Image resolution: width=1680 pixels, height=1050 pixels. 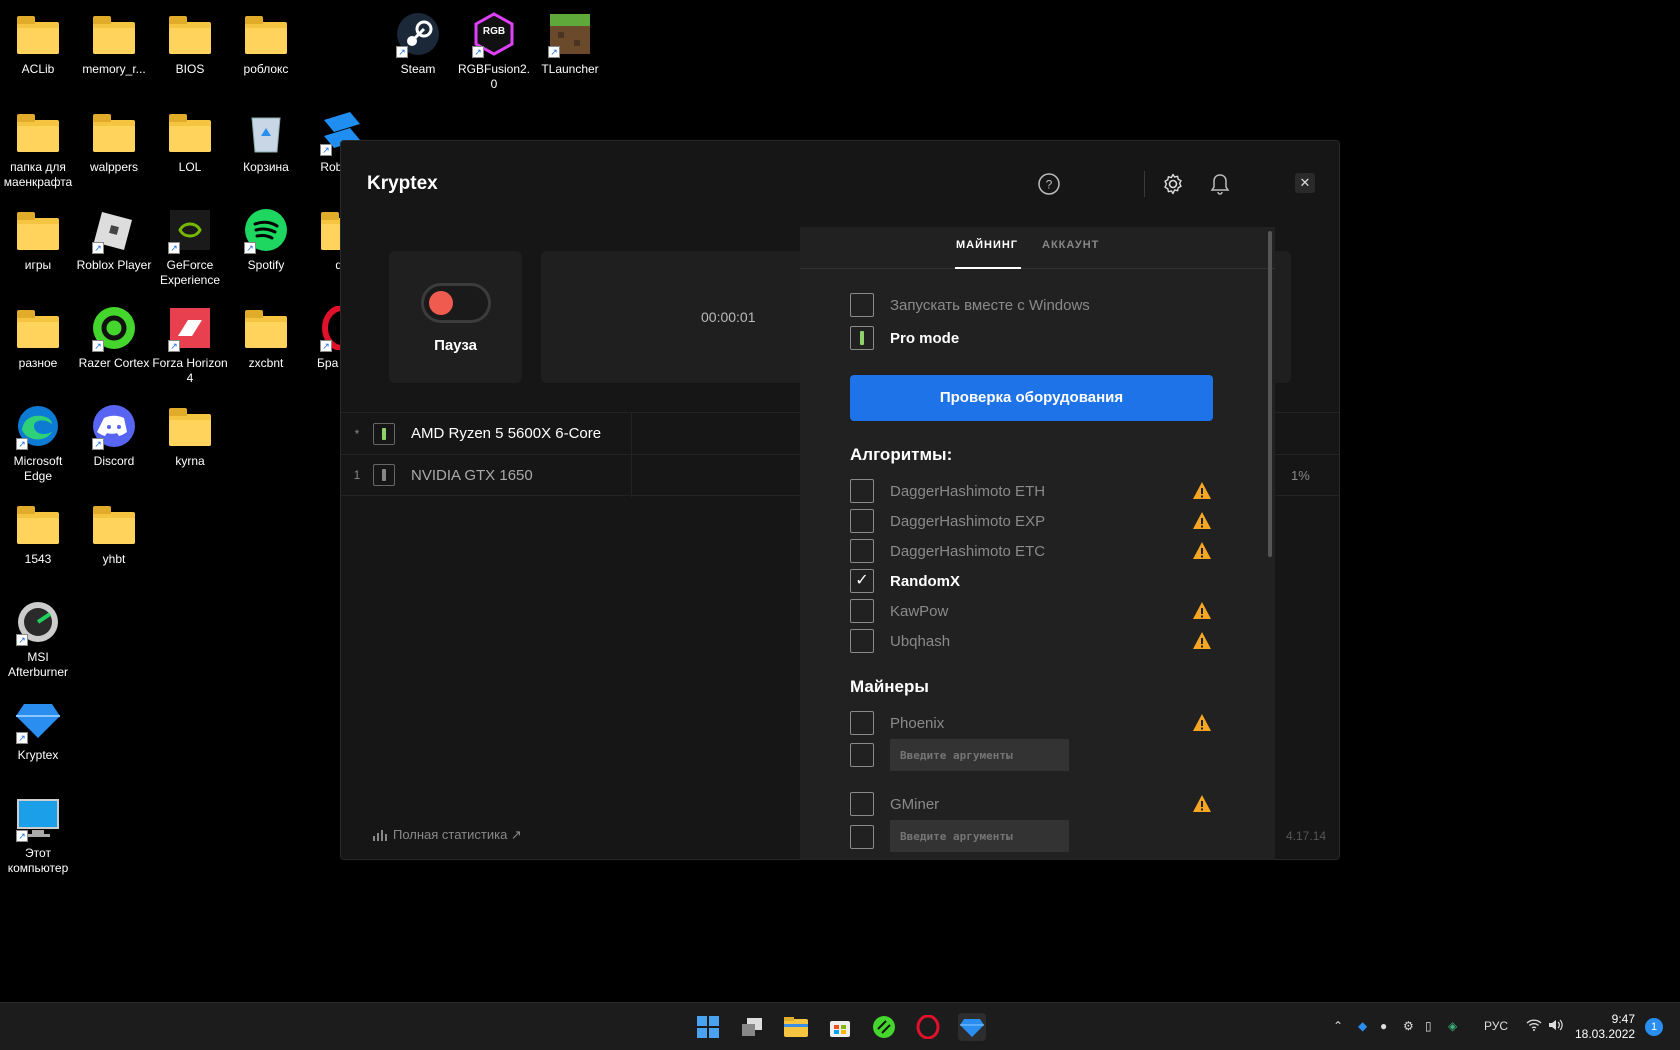 What do you see at coordinates (38, 729) in the screenshot?
I see `desktop-icon: ↗ Kryptex` at bounding box center [38, 729].